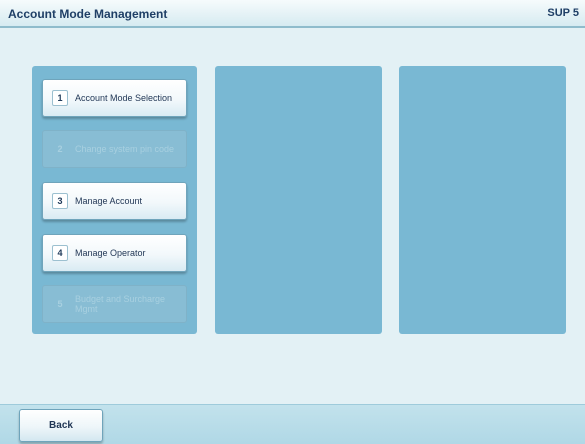  I want to click on back-button: Back, so click(61, 425).